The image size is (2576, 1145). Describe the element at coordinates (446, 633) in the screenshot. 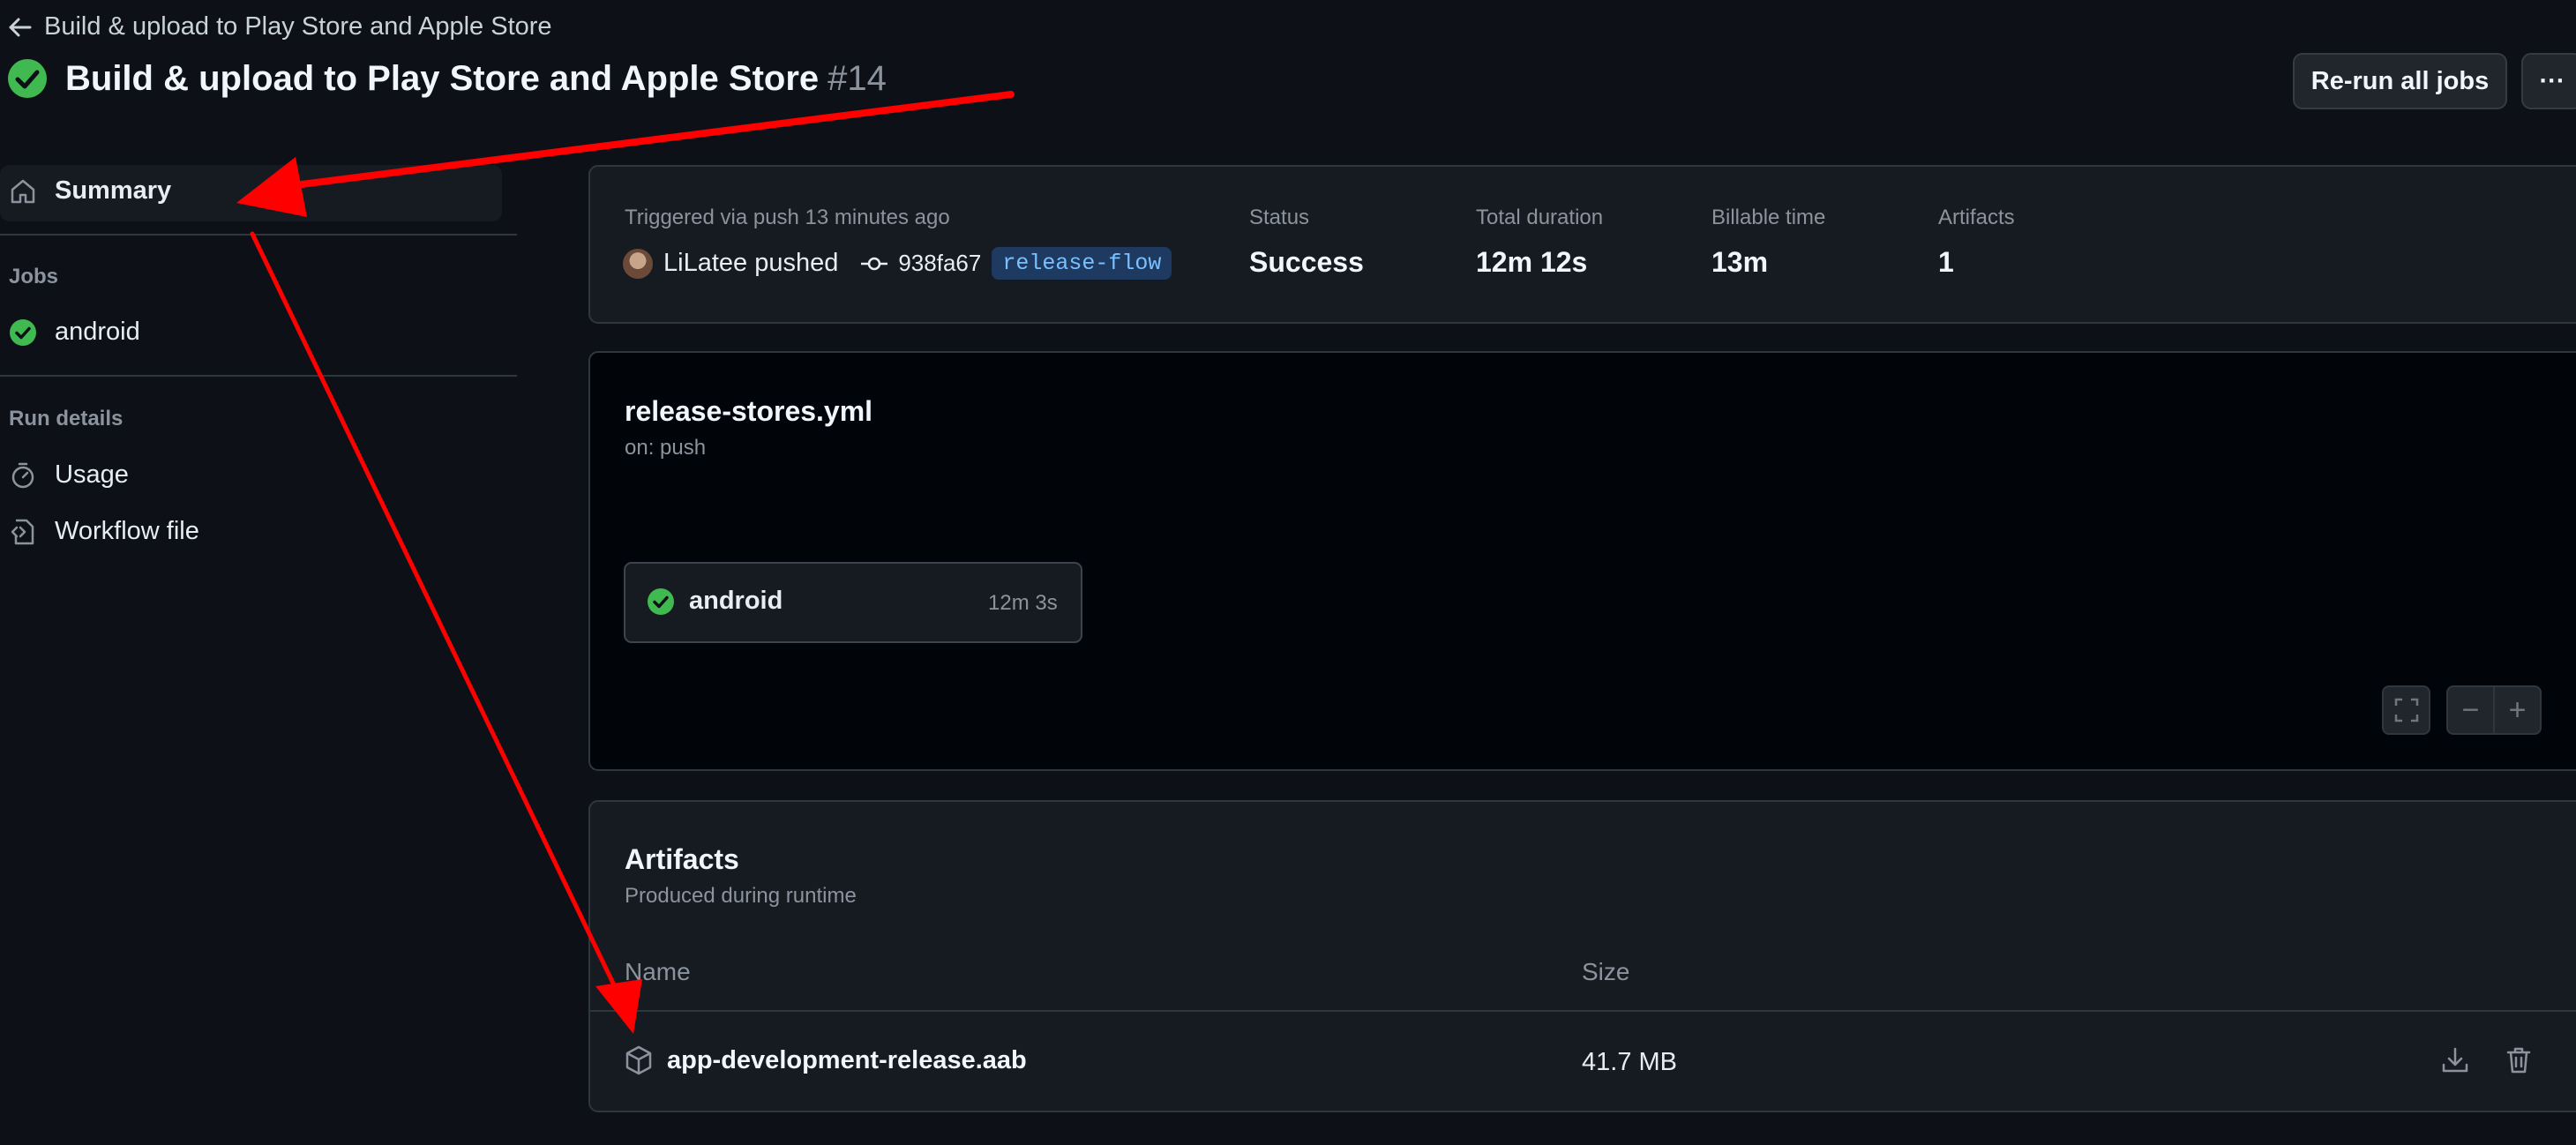

I see `annotation-arrow-to-artifact` at that location.